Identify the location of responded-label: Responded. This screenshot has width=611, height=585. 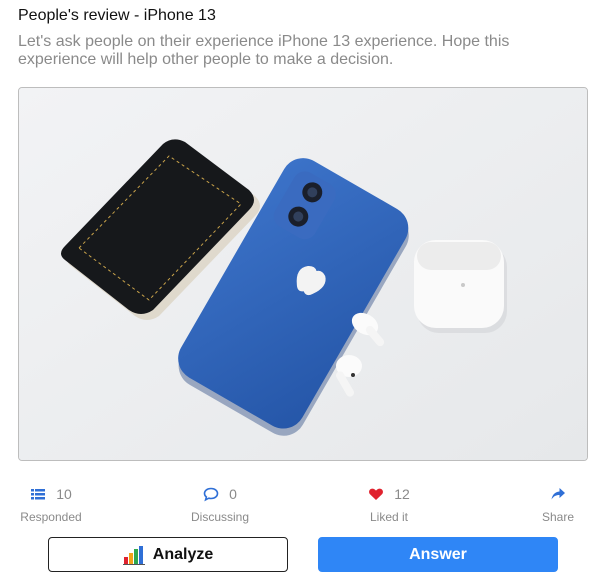
(51, 517).